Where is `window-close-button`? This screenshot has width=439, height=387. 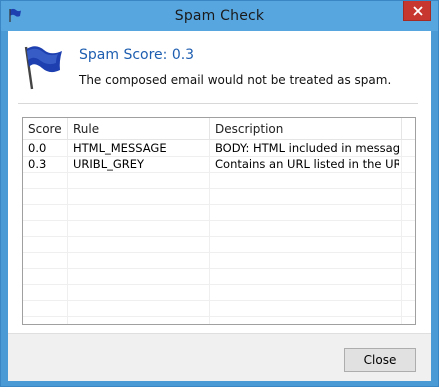
window-close-button is located at coordinates (417, 11).